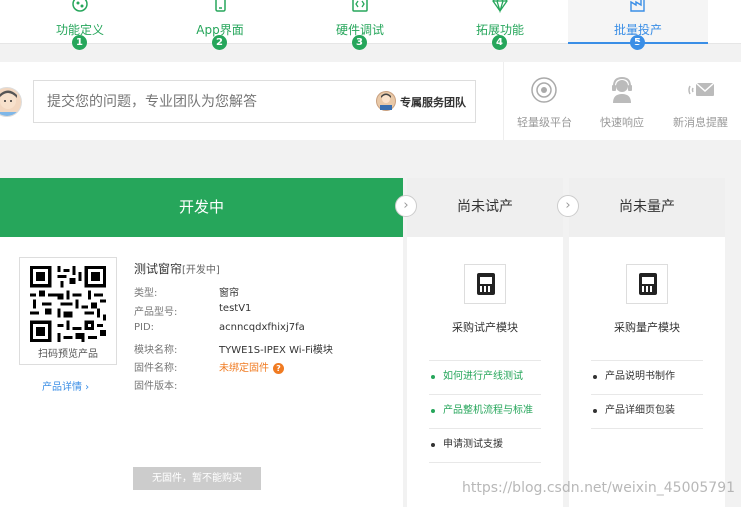 Image resolution: width=741 pixels, height=507 pixels. Describe the element at coordinates (485, 207) in the screenshot. I see `status-header-trial: 尚未试产` at that location.